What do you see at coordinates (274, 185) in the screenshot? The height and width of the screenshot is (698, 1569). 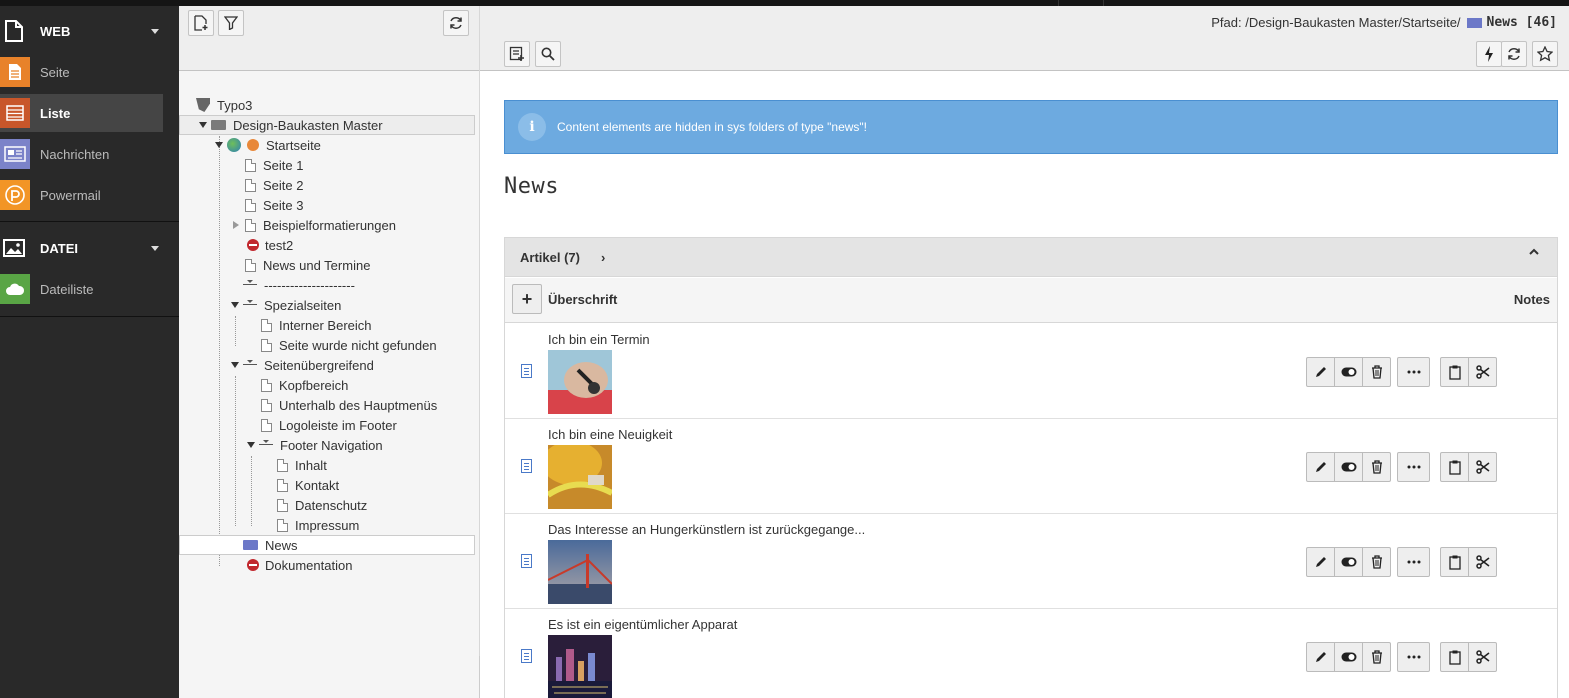 I see `tree-node: Seite 2` at bounding box center [274, 185].